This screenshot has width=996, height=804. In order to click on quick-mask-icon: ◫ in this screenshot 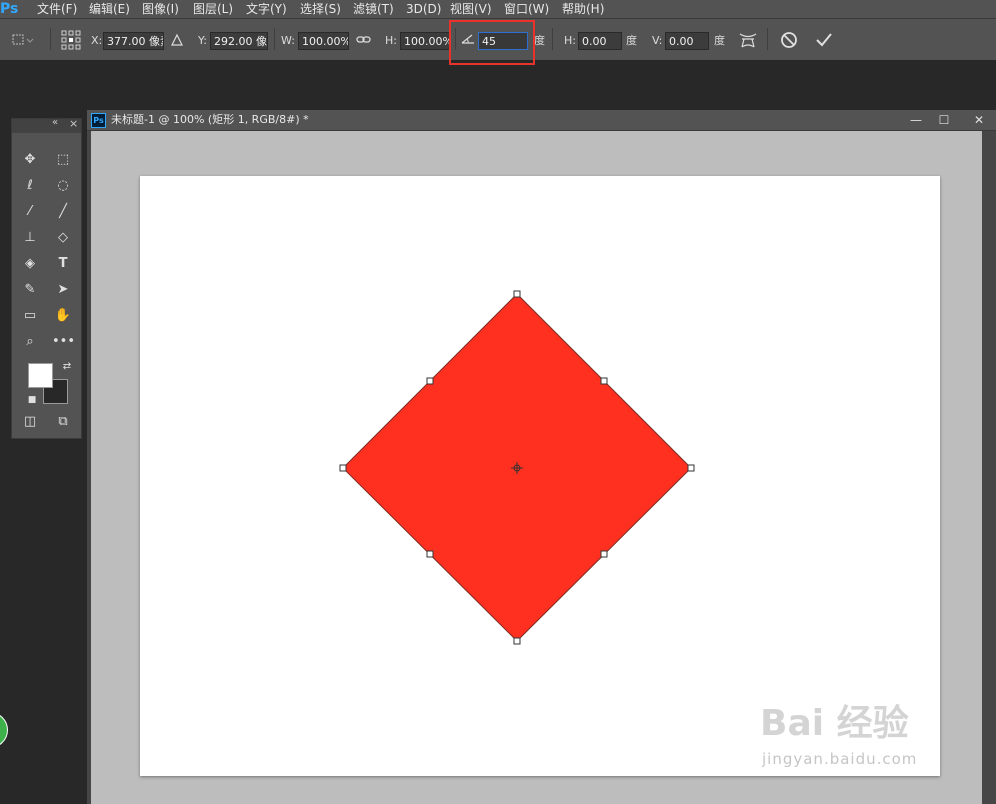, I will do `click(30, 422)`.